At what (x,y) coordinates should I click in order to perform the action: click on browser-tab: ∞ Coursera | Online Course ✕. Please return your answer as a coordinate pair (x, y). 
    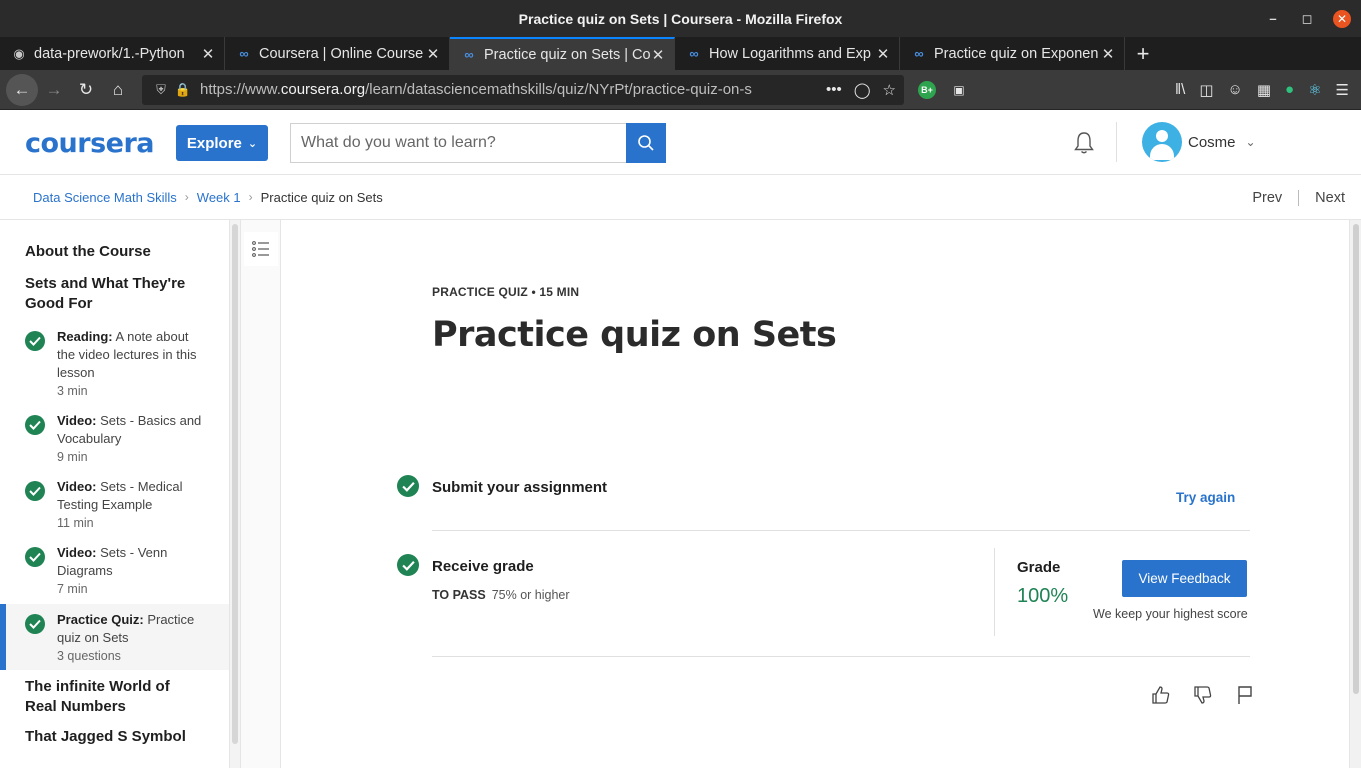
    Looking at the image, I should click on (337, 53).